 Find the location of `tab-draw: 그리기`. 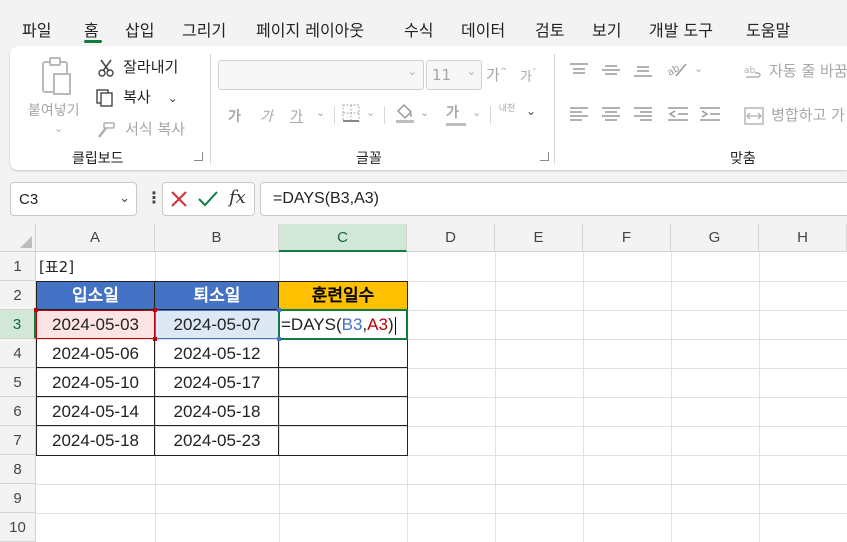

tab-draw: 그리기 is located at coordinates (204, 29).